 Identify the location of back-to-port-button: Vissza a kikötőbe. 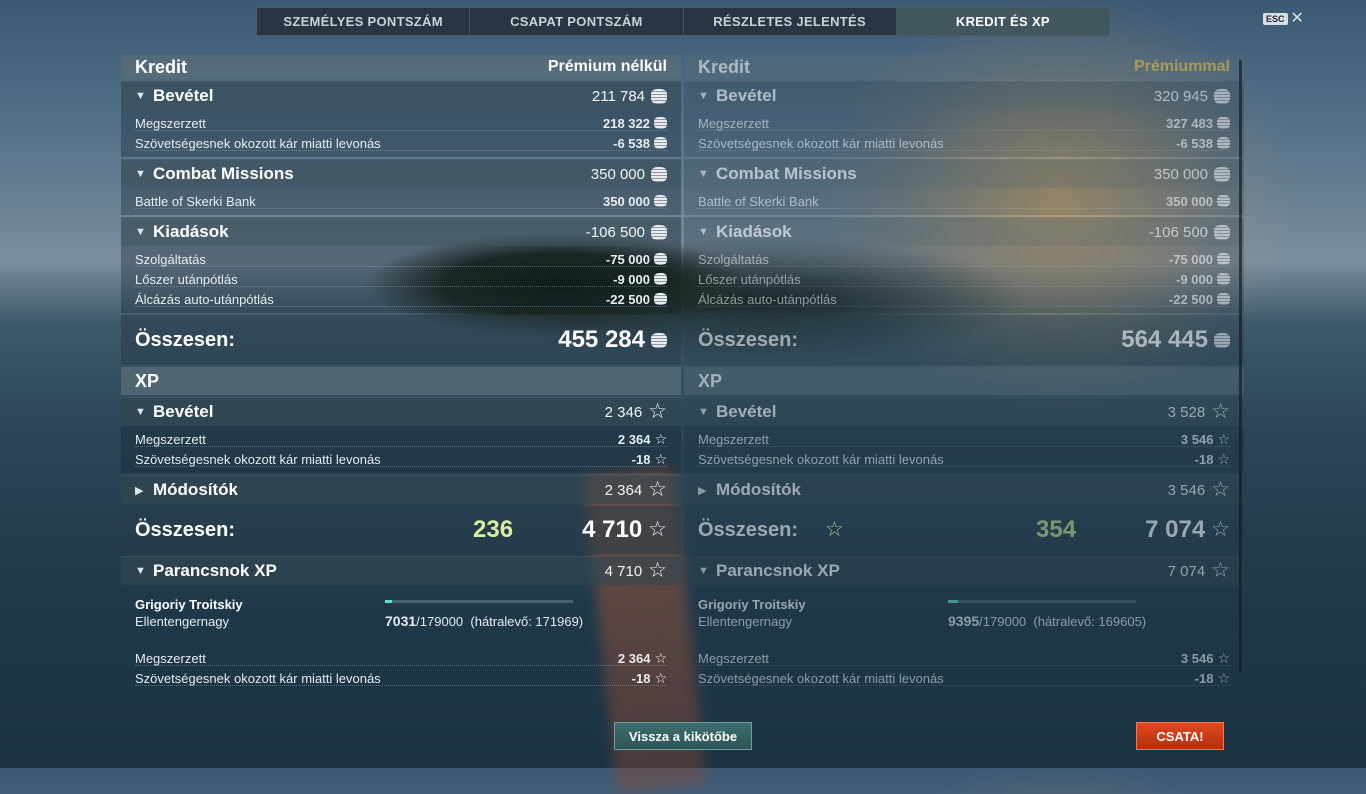
(683, 736).